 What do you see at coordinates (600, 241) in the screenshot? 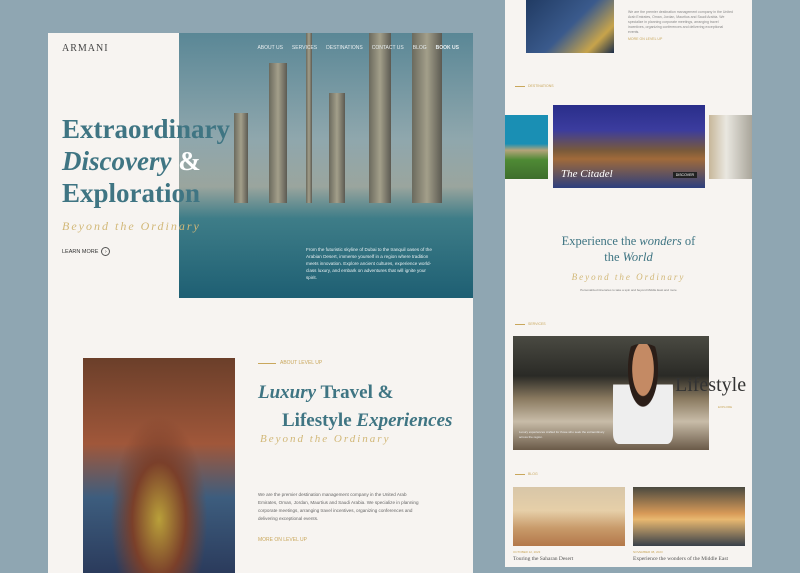
I see `heading-text: Experience the` at bounding box center [600, 241].